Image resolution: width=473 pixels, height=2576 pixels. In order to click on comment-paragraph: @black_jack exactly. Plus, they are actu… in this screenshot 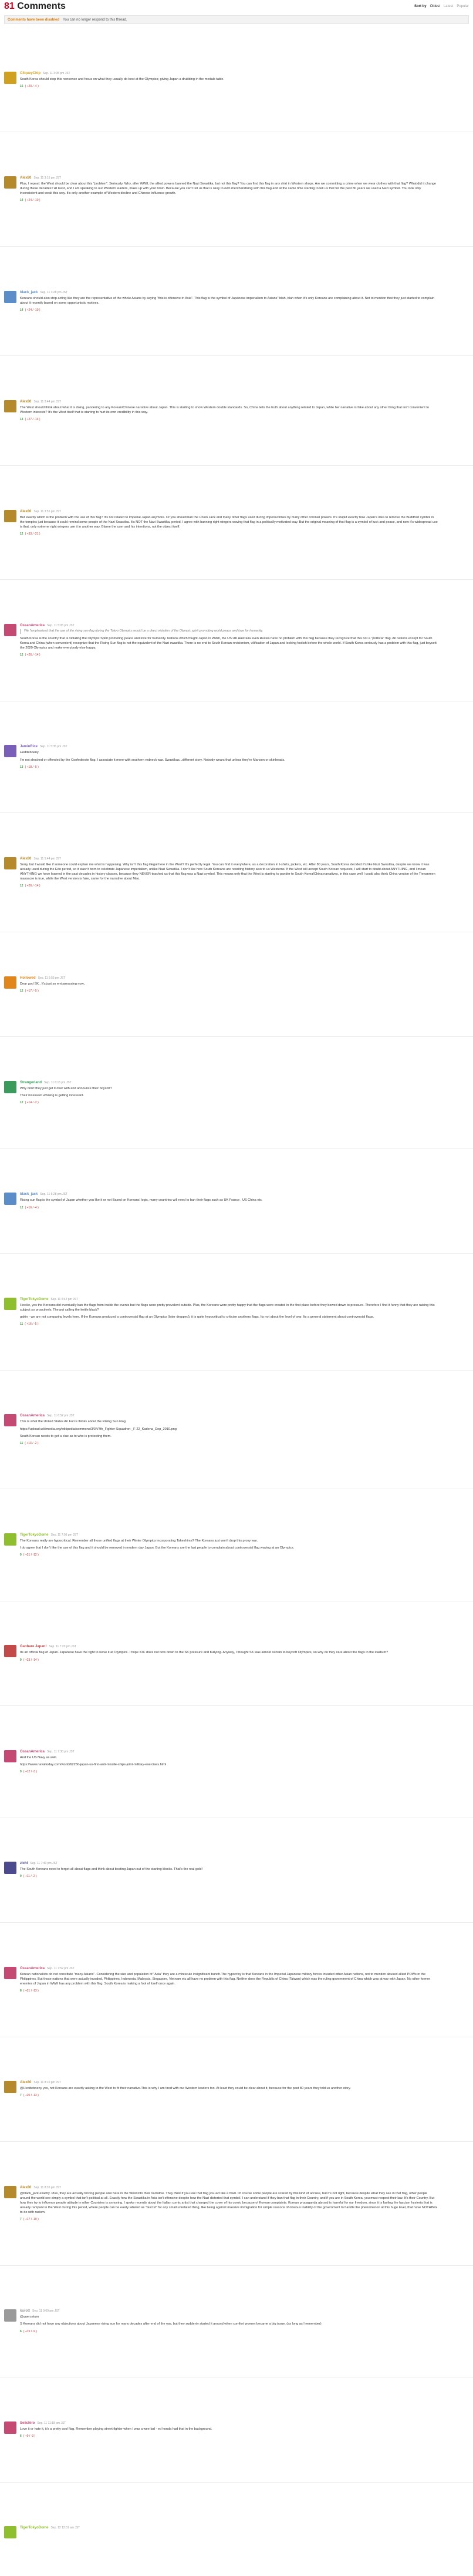, I will do `click(229, 2203)`.